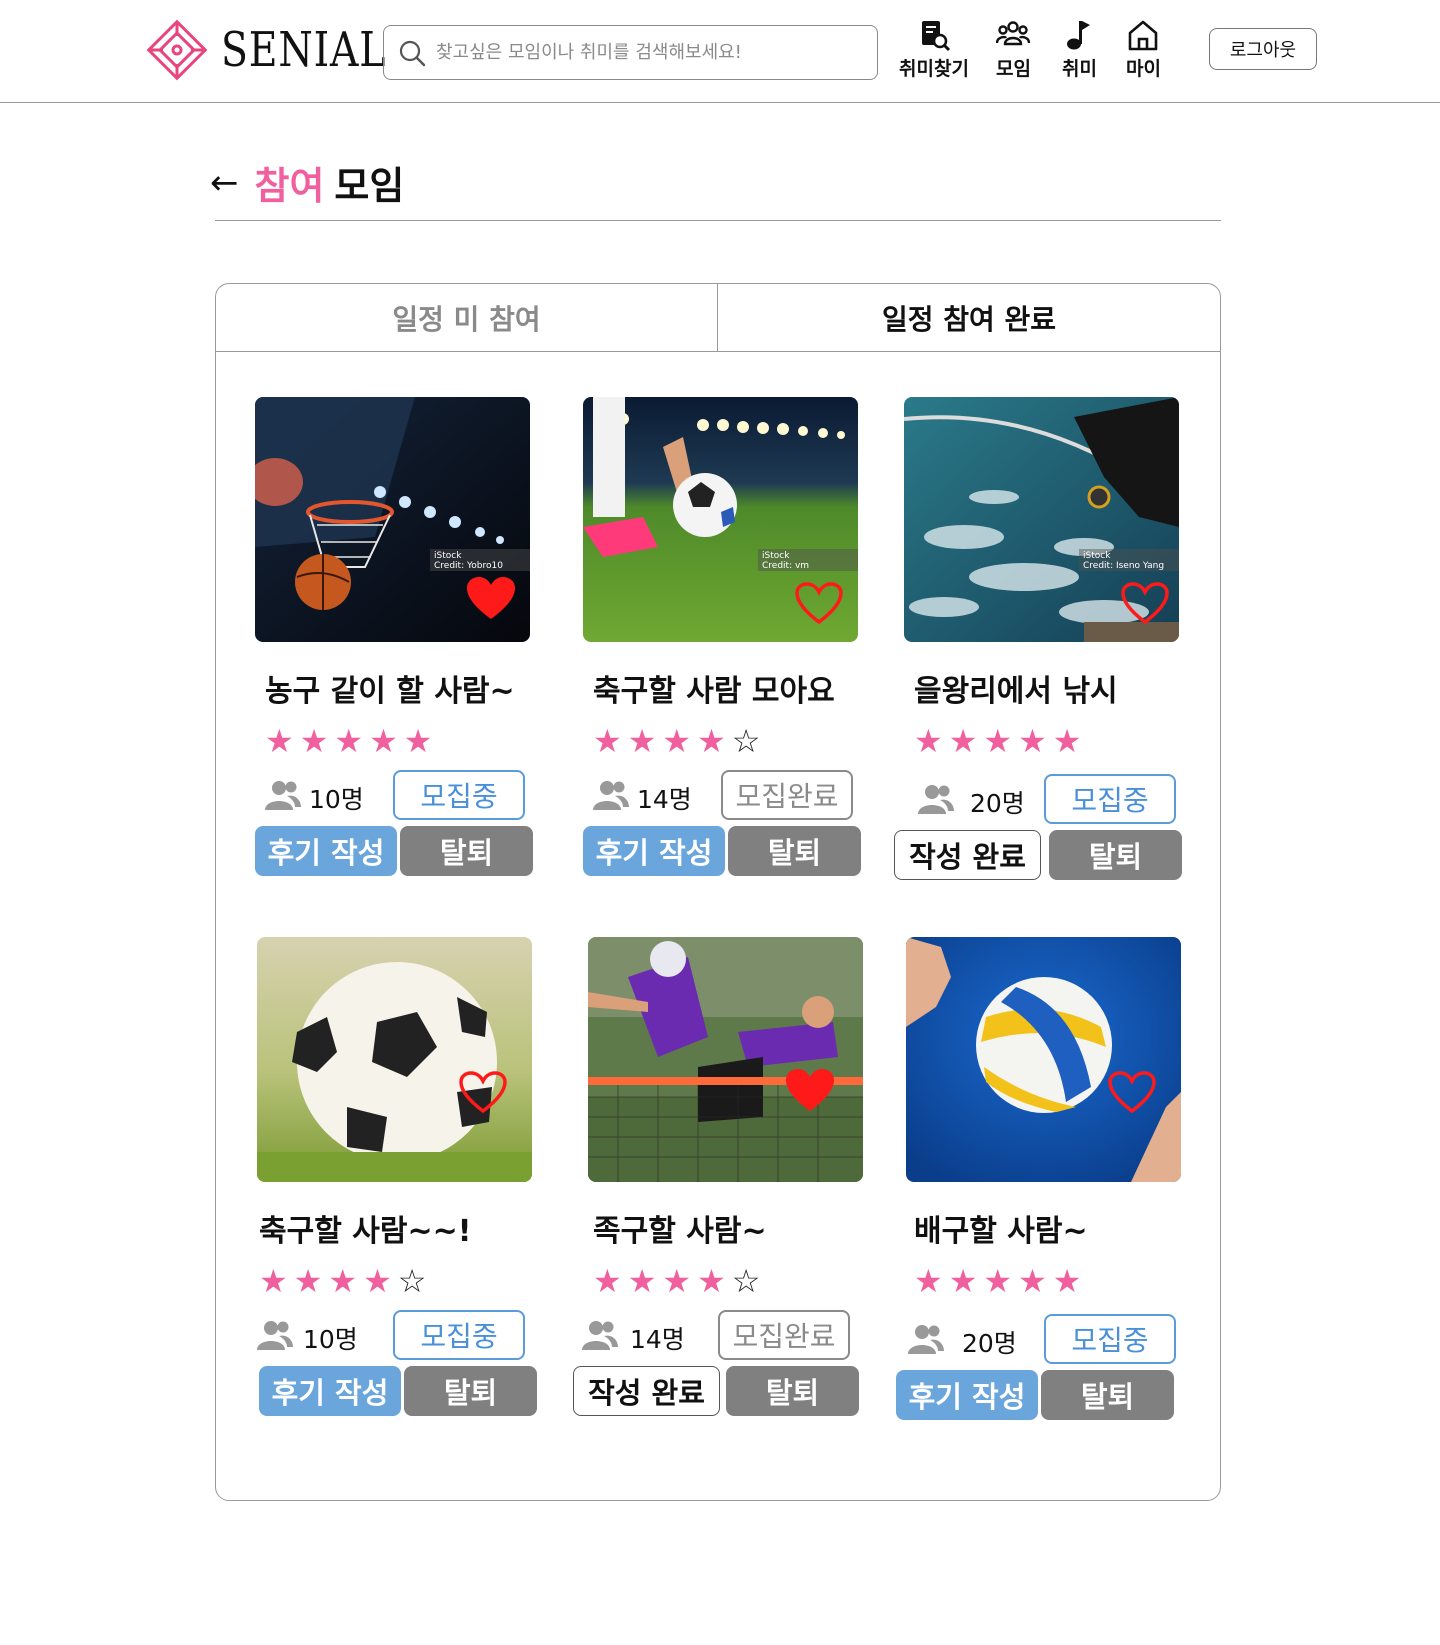 This screenshot has width=1440, height=1645. I want to click on music-note-icon, so click(1079, 35).